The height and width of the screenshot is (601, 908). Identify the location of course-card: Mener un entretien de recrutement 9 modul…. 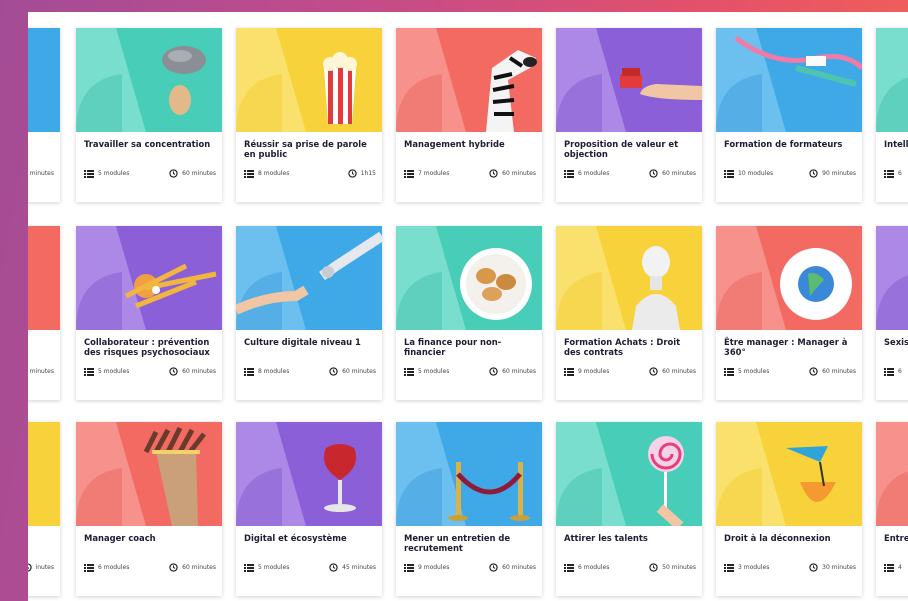
(469, 509).